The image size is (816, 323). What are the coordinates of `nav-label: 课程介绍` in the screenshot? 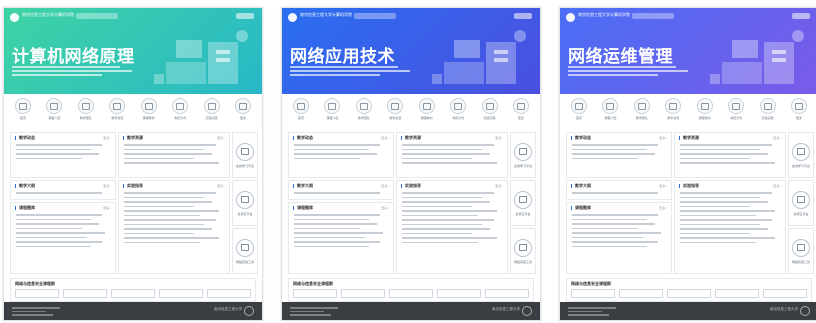 It's located at (610, 118).